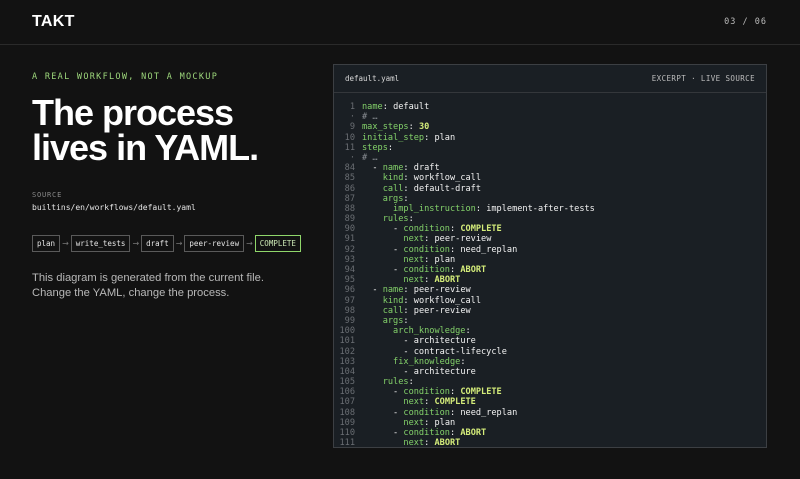 The width and height of the screenshot is (800, 479). I want to click on yaml-value: architecture, so click(444, 371).